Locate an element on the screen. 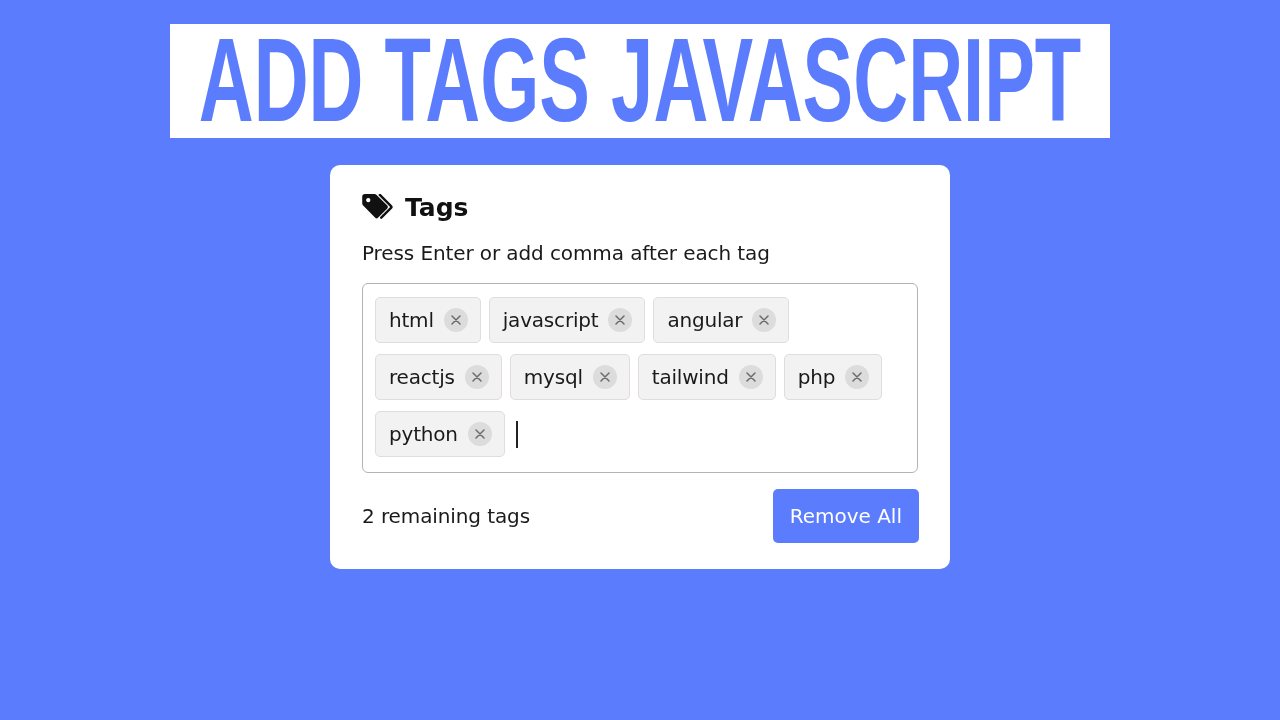  tag-label: mysql is located at coordinates (553, 377).